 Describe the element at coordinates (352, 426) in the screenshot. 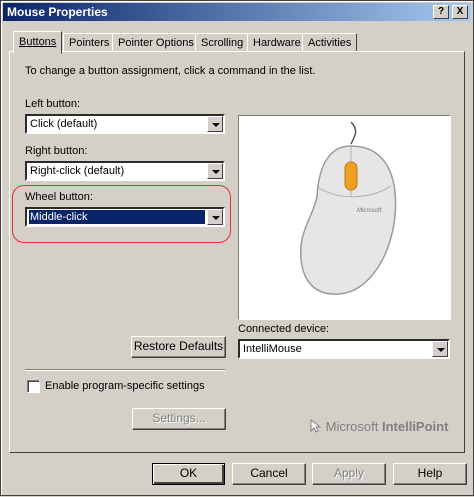

I see `brand-prefix: Microsoft` at that location.